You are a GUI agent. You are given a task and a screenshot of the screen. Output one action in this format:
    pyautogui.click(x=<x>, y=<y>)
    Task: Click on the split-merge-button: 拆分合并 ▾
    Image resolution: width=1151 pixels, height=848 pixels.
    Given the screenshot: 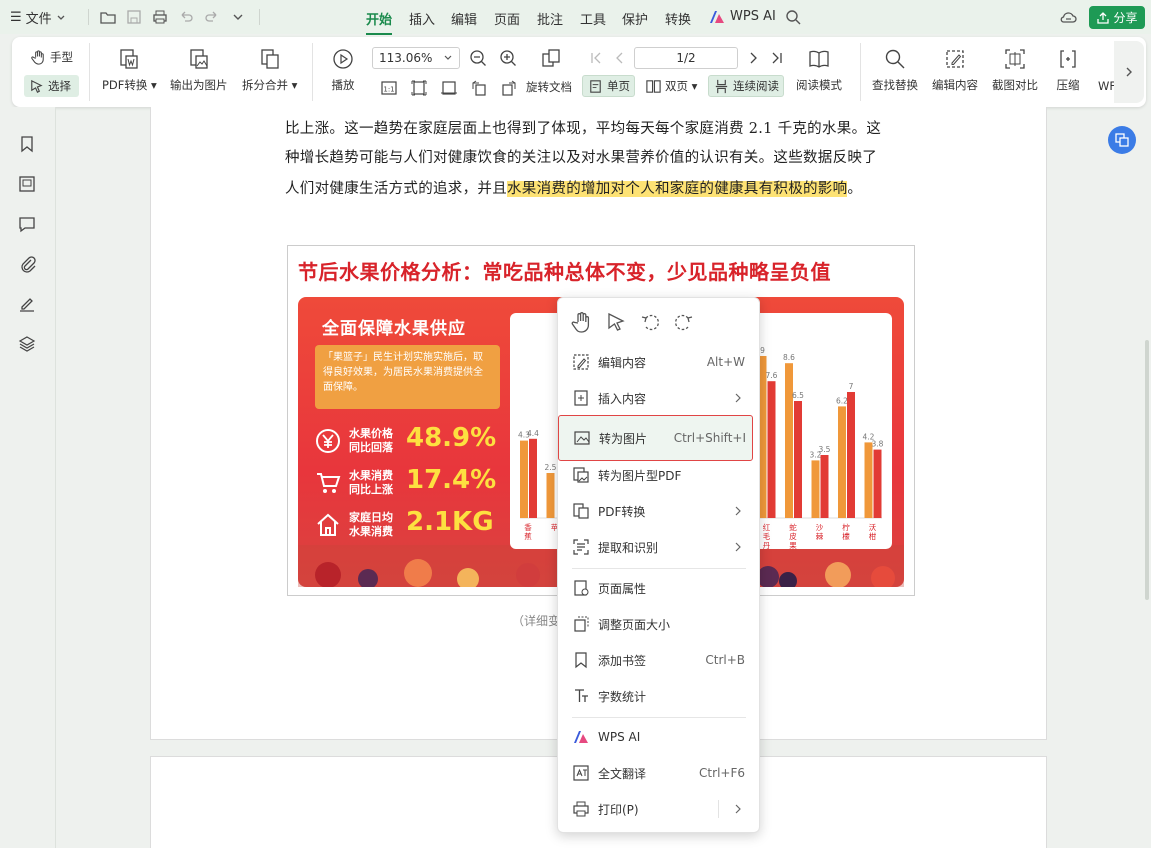 What is the action you would take?
    pyautogui.click(x=269, y=70)
    